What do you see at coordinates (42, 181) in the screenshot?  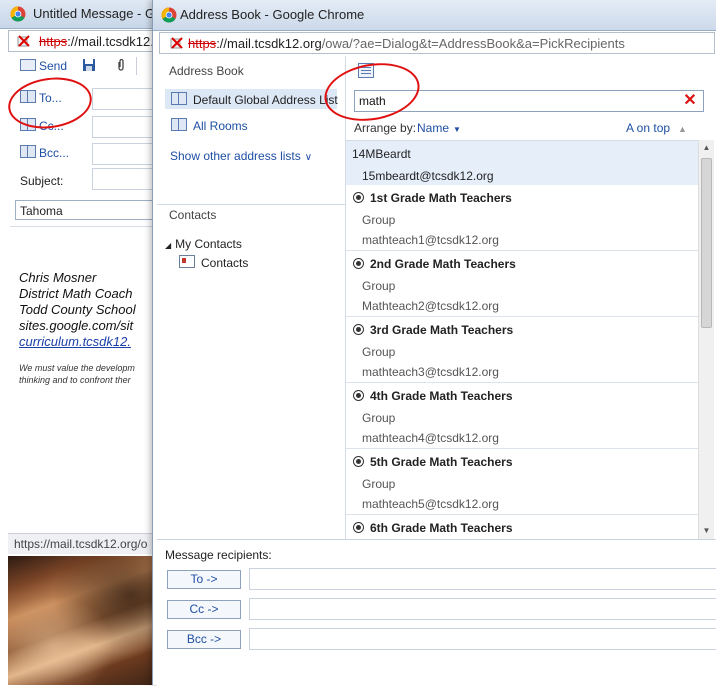 I see `subject-label: Subject:` at bounding box center [42, 181].